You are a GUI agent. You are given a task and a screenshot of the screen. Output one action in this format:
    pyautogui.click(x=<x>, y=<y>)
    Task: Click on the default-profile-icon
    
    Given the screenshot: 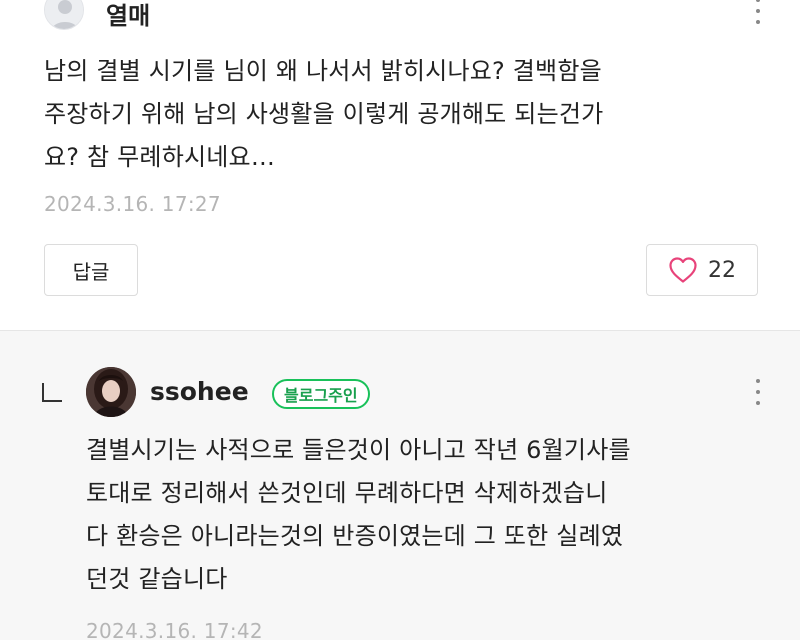 What is the action you would take?
    pyautogui.click(x=64, y=15)
    